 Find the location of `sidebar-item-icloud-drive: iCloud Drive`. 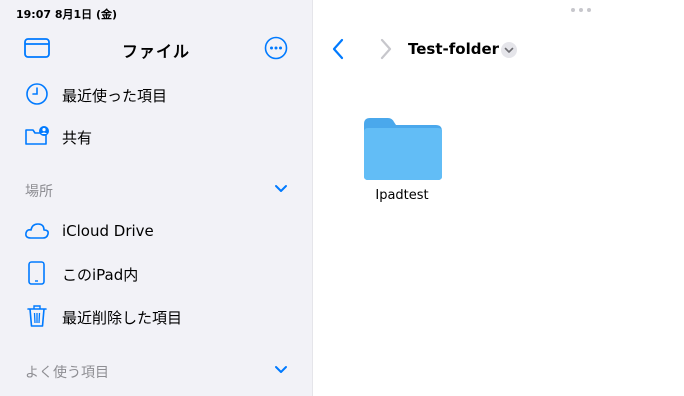

sidebar-item-icloud-drive: iCloud Drive is located at coordinates (156, 231).